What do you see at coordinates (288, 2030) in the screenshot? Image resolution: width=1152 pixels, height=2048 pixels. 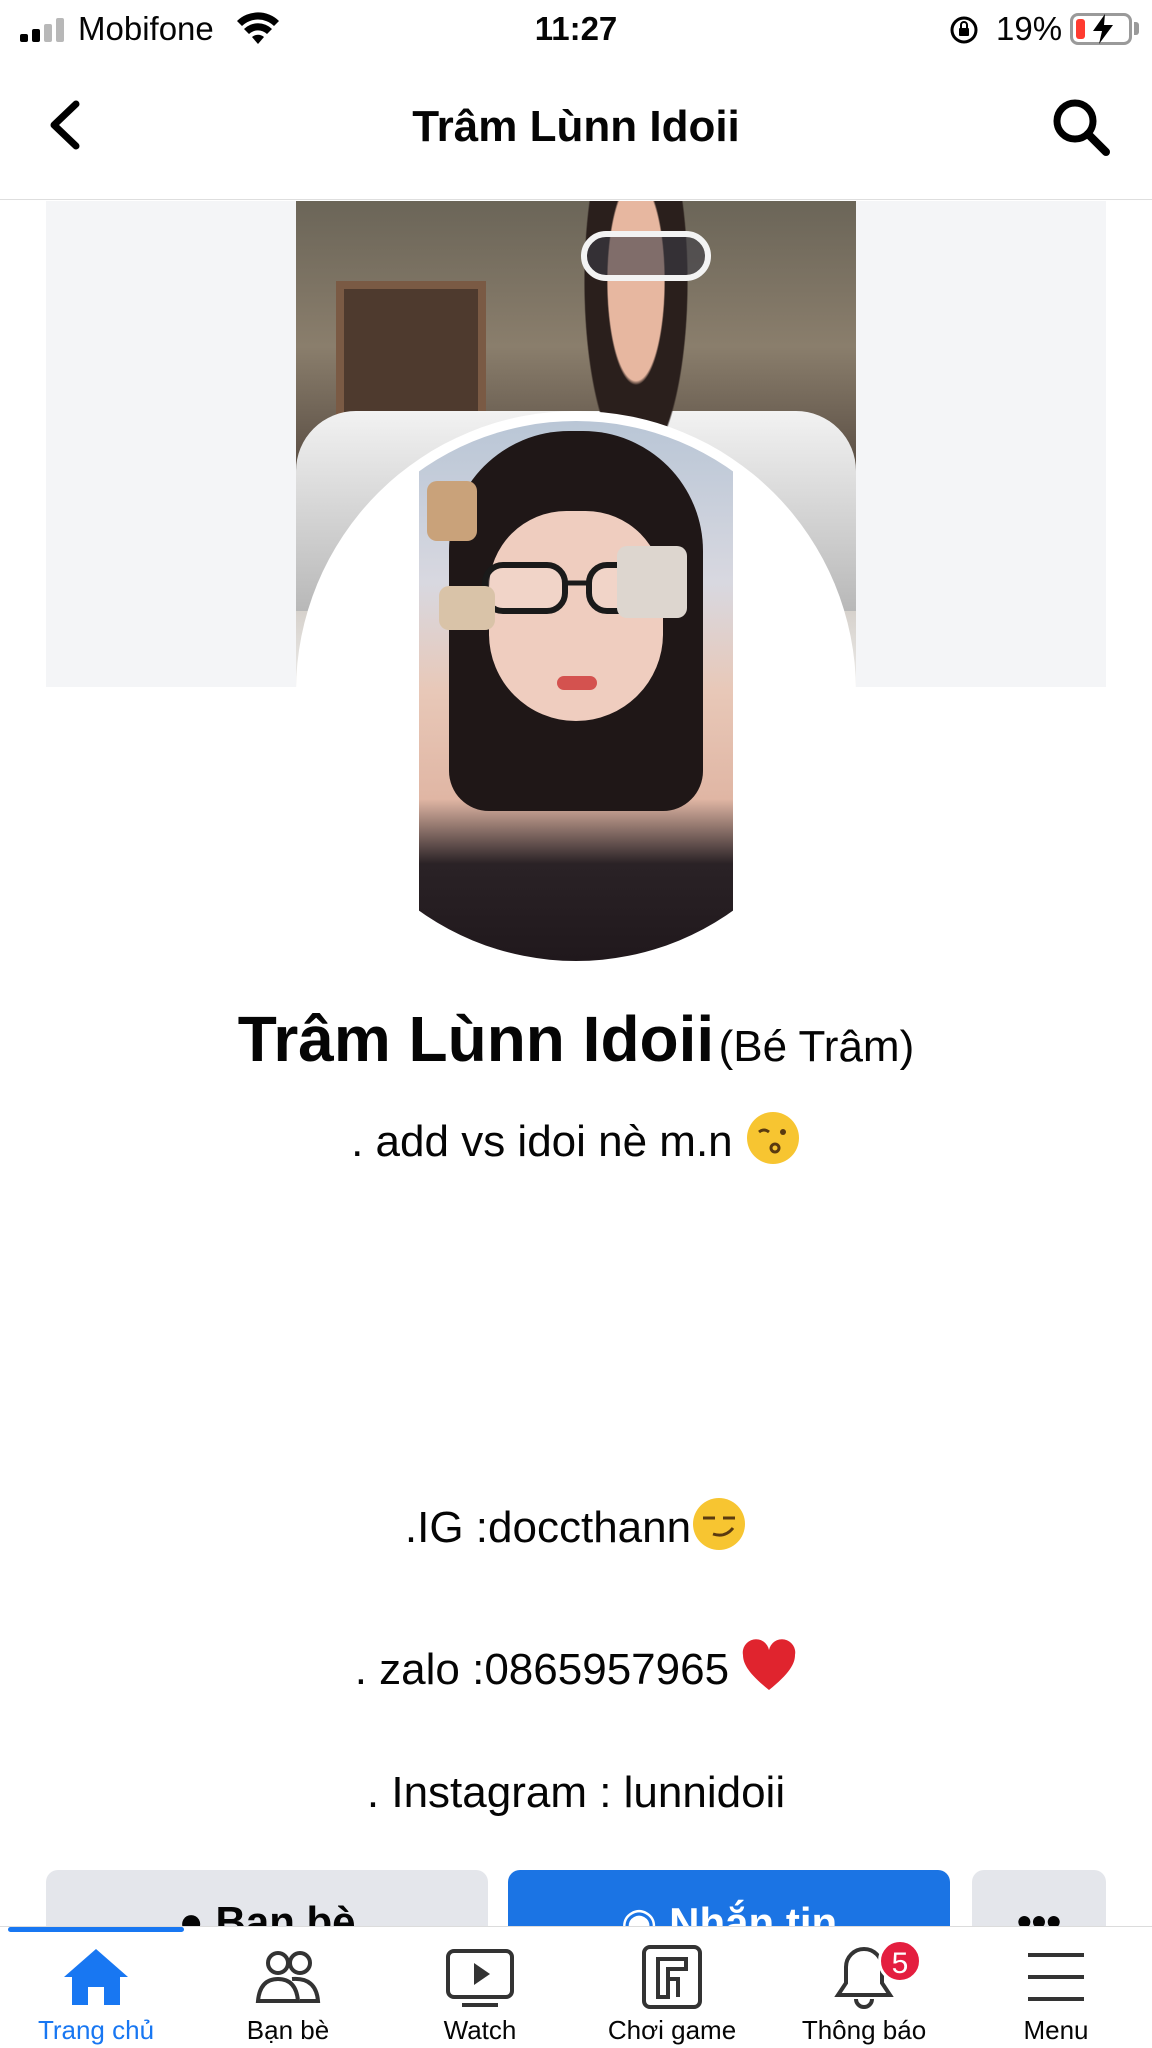 I see `tab-label: Bạn bè` at bounding box center [288, 2030].